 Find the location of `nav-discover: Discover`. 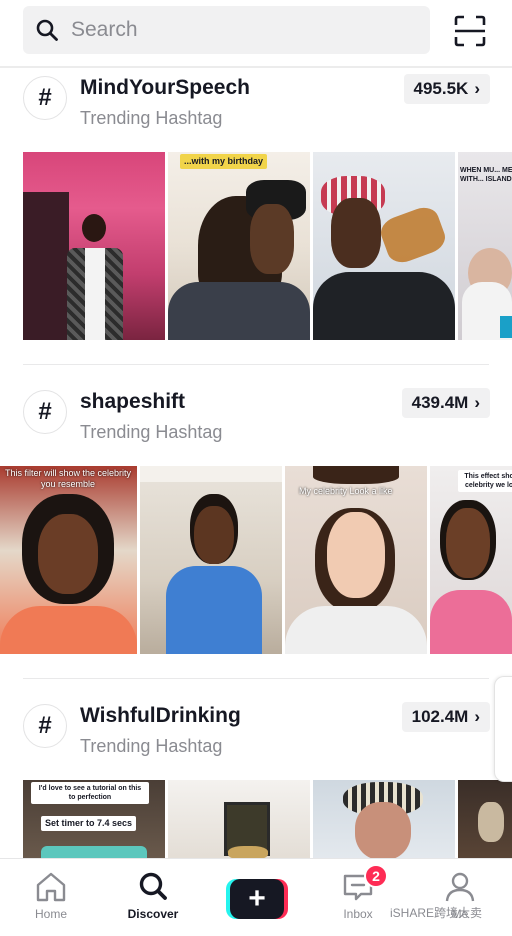

nav-discover: Discover is located at coordinates (153, 896).